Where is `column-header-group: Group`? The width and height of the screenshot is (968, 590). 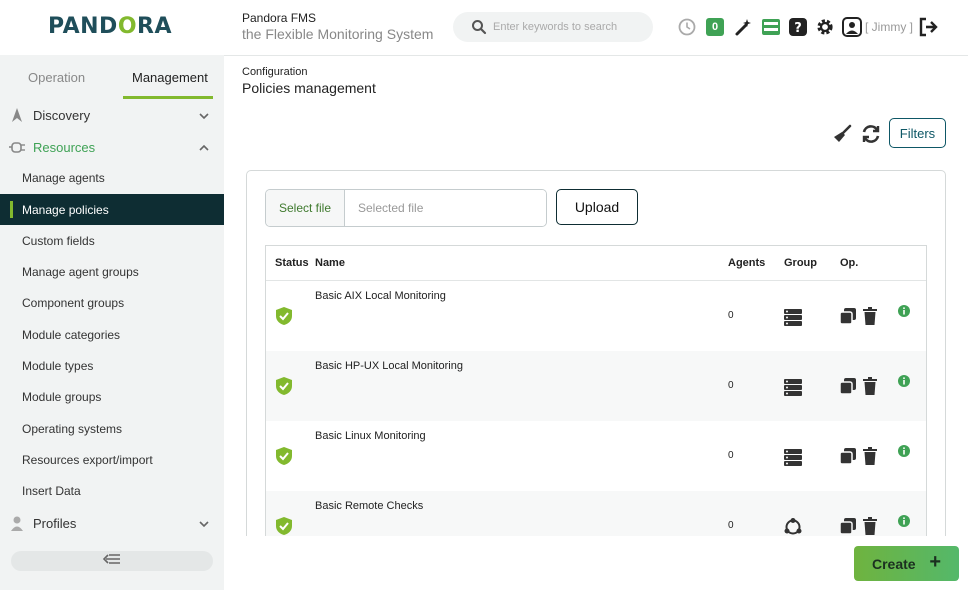 column-header-group: Group is located at coordinates (800, 263).